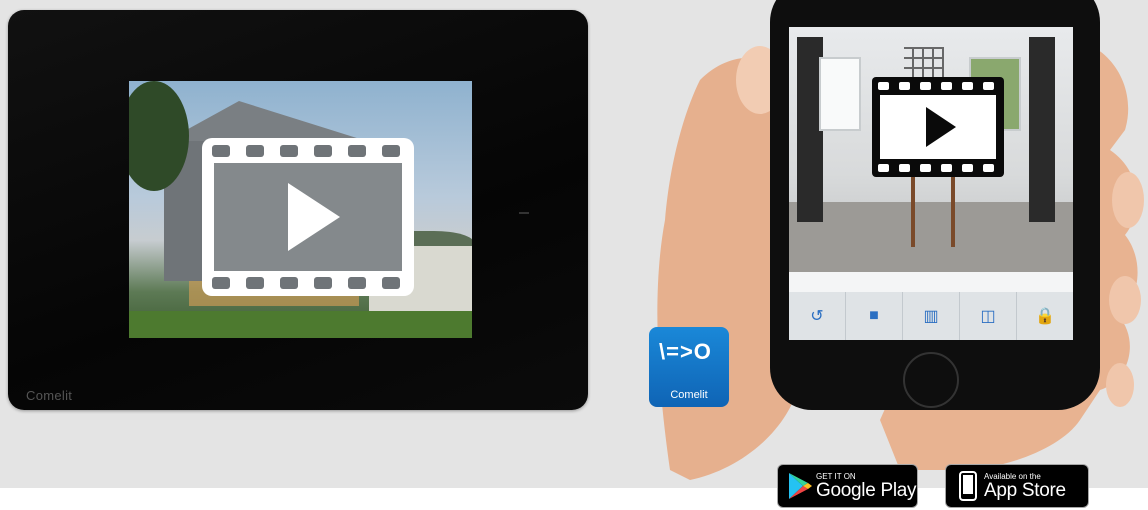 The height and width of the screenshot is (510, 1148). I want to click on lock-icon: 🔒, so click(1045, 316).